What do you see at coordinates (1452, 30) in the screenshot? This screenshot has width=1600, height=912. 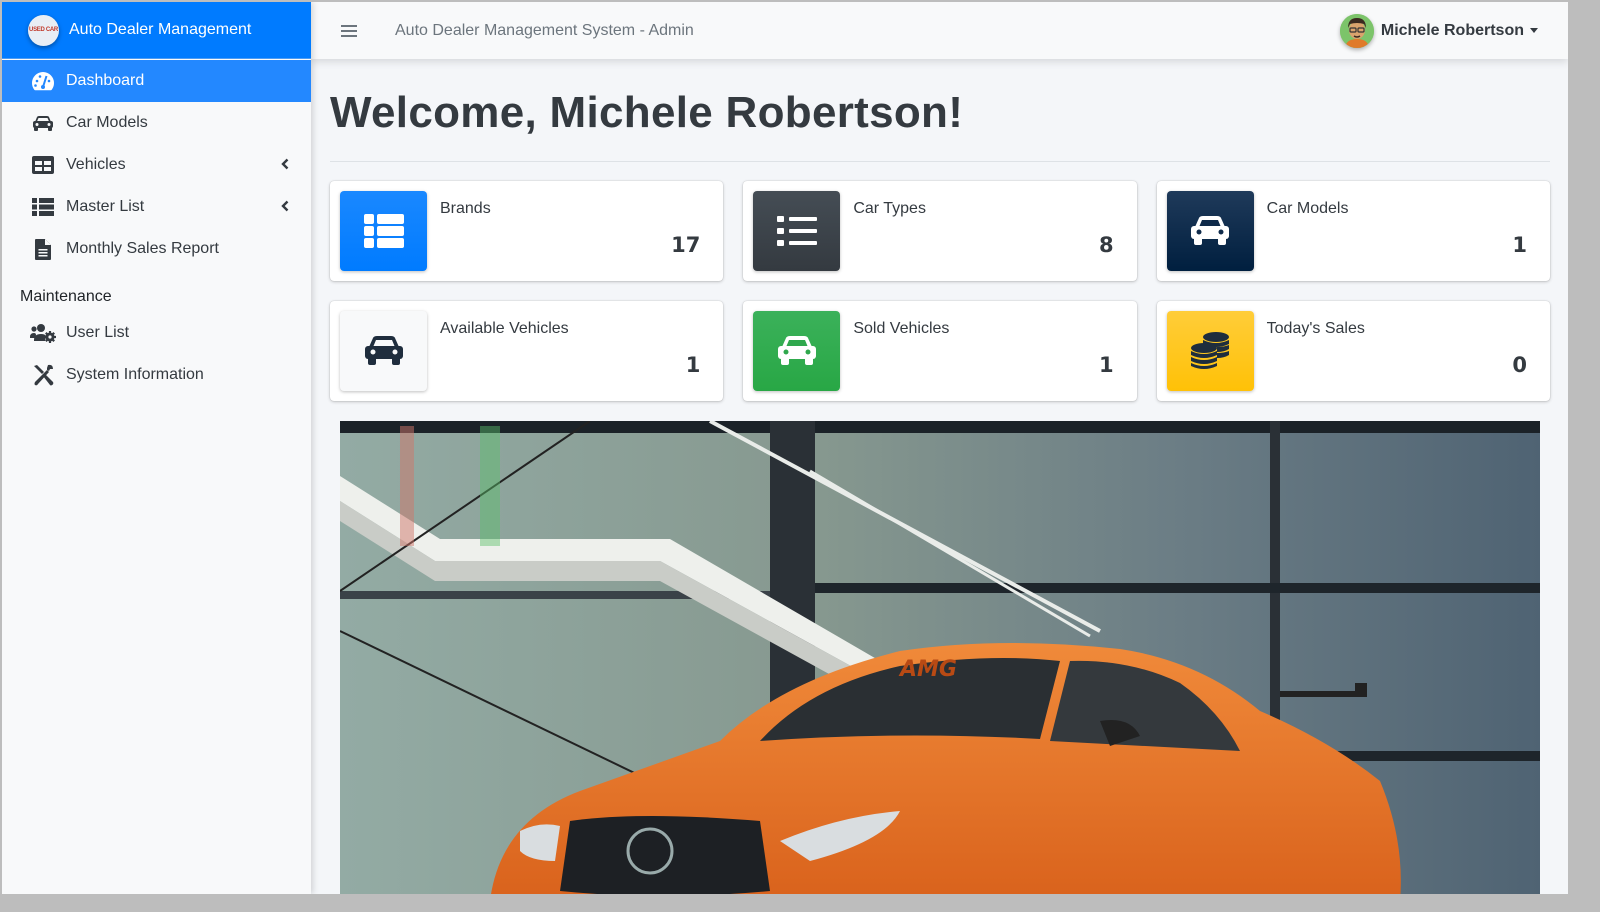 I see `user-name: Michele Robertson` at bounding box center [1452, 30].